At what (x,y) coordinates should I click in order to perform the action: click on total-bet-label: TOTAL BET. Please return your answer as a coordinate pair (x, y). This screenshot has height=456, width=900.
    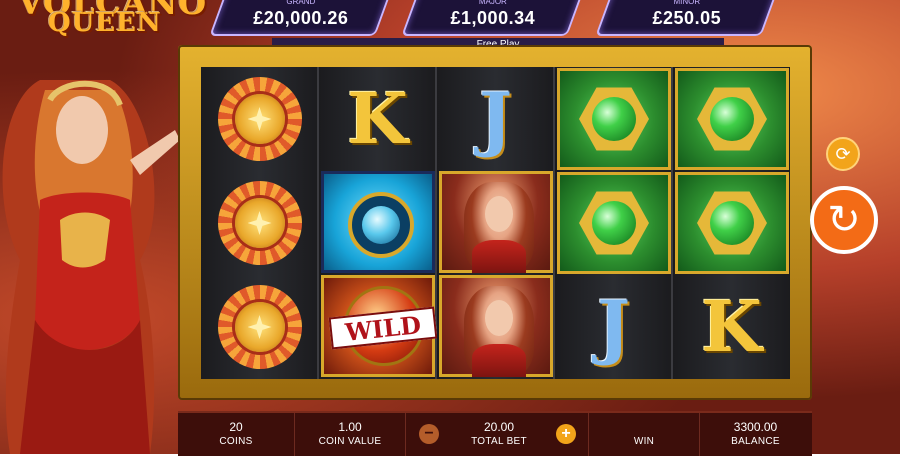
    Looking at the image, I should click on (499, 441).